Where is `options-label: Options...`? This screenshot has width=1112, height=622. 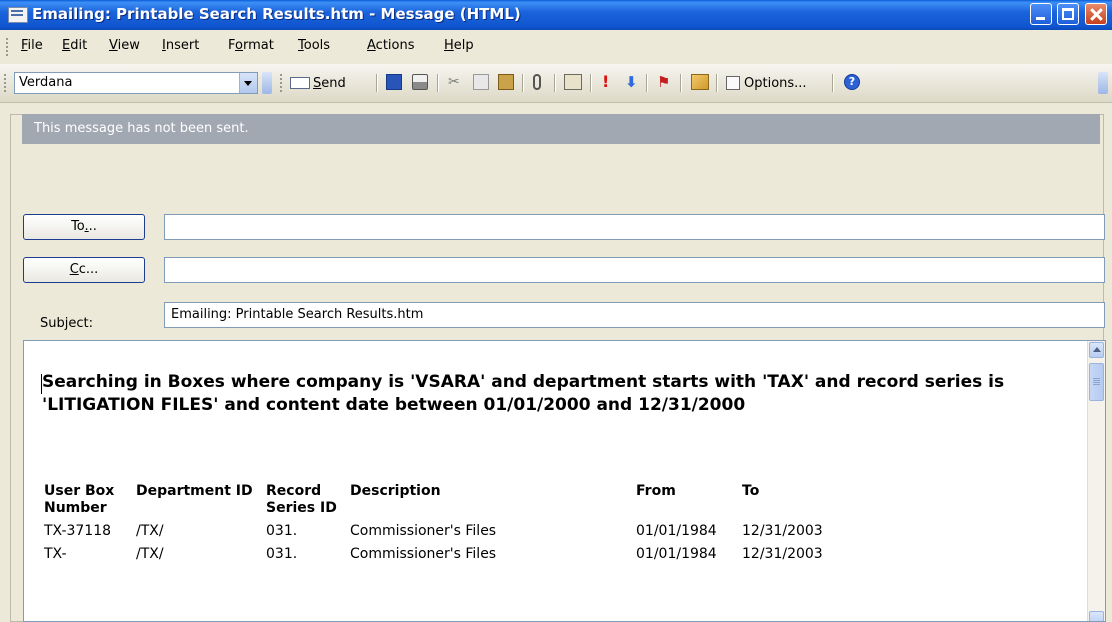
options-label: Options... is located at coordinates (775, 83).